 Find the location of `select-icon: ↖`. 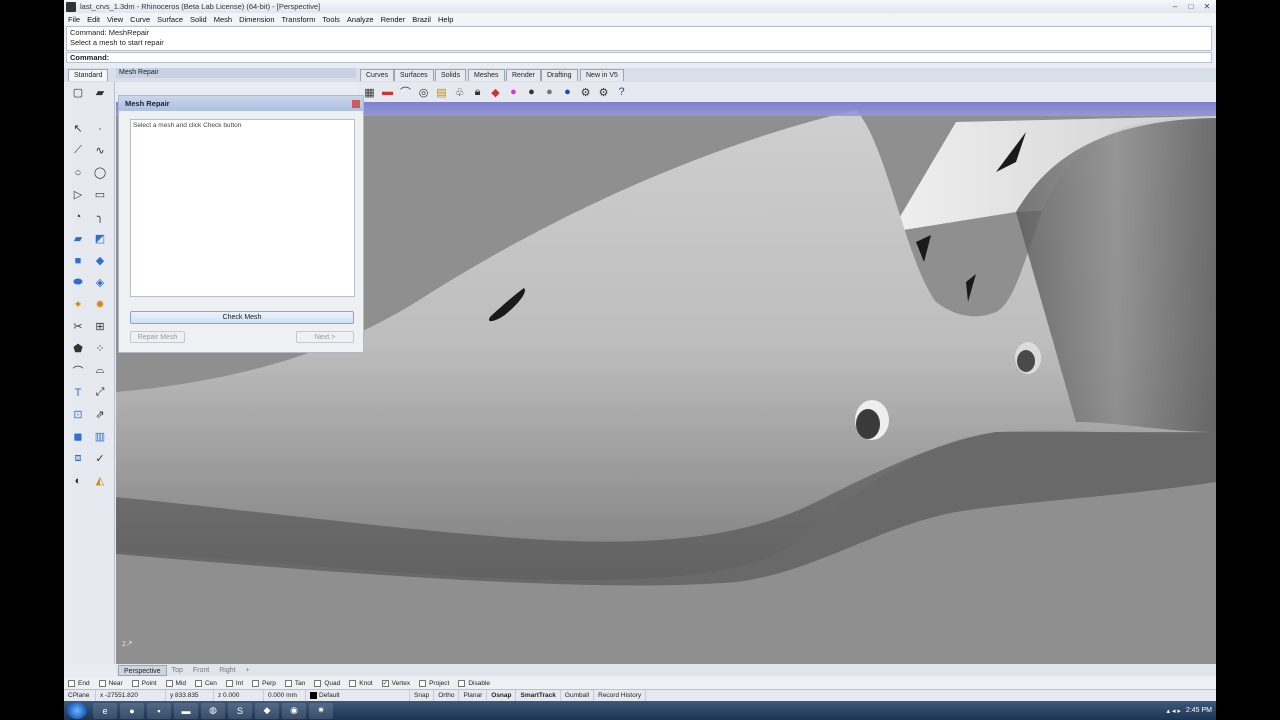

select-icon: ↖ is located at coordinates (78, 128).